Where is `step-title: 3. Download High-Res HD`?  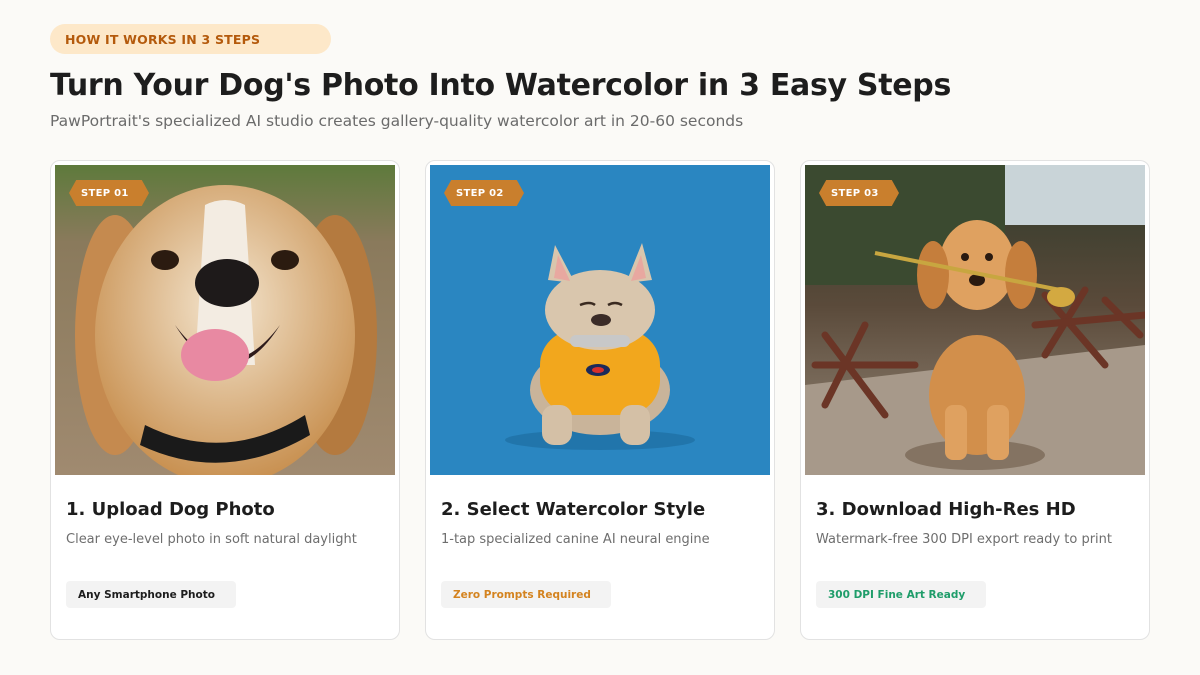 step-title: 3. Download High-Res HD is located at coordinates (946, 509).